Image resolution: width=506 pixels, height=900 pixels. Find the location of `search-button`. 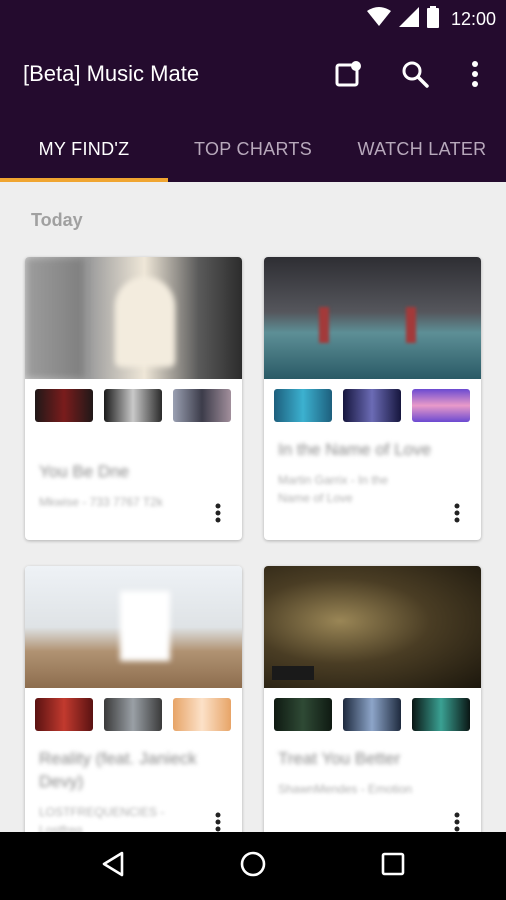

search-button is located at coordinates (415, 76).